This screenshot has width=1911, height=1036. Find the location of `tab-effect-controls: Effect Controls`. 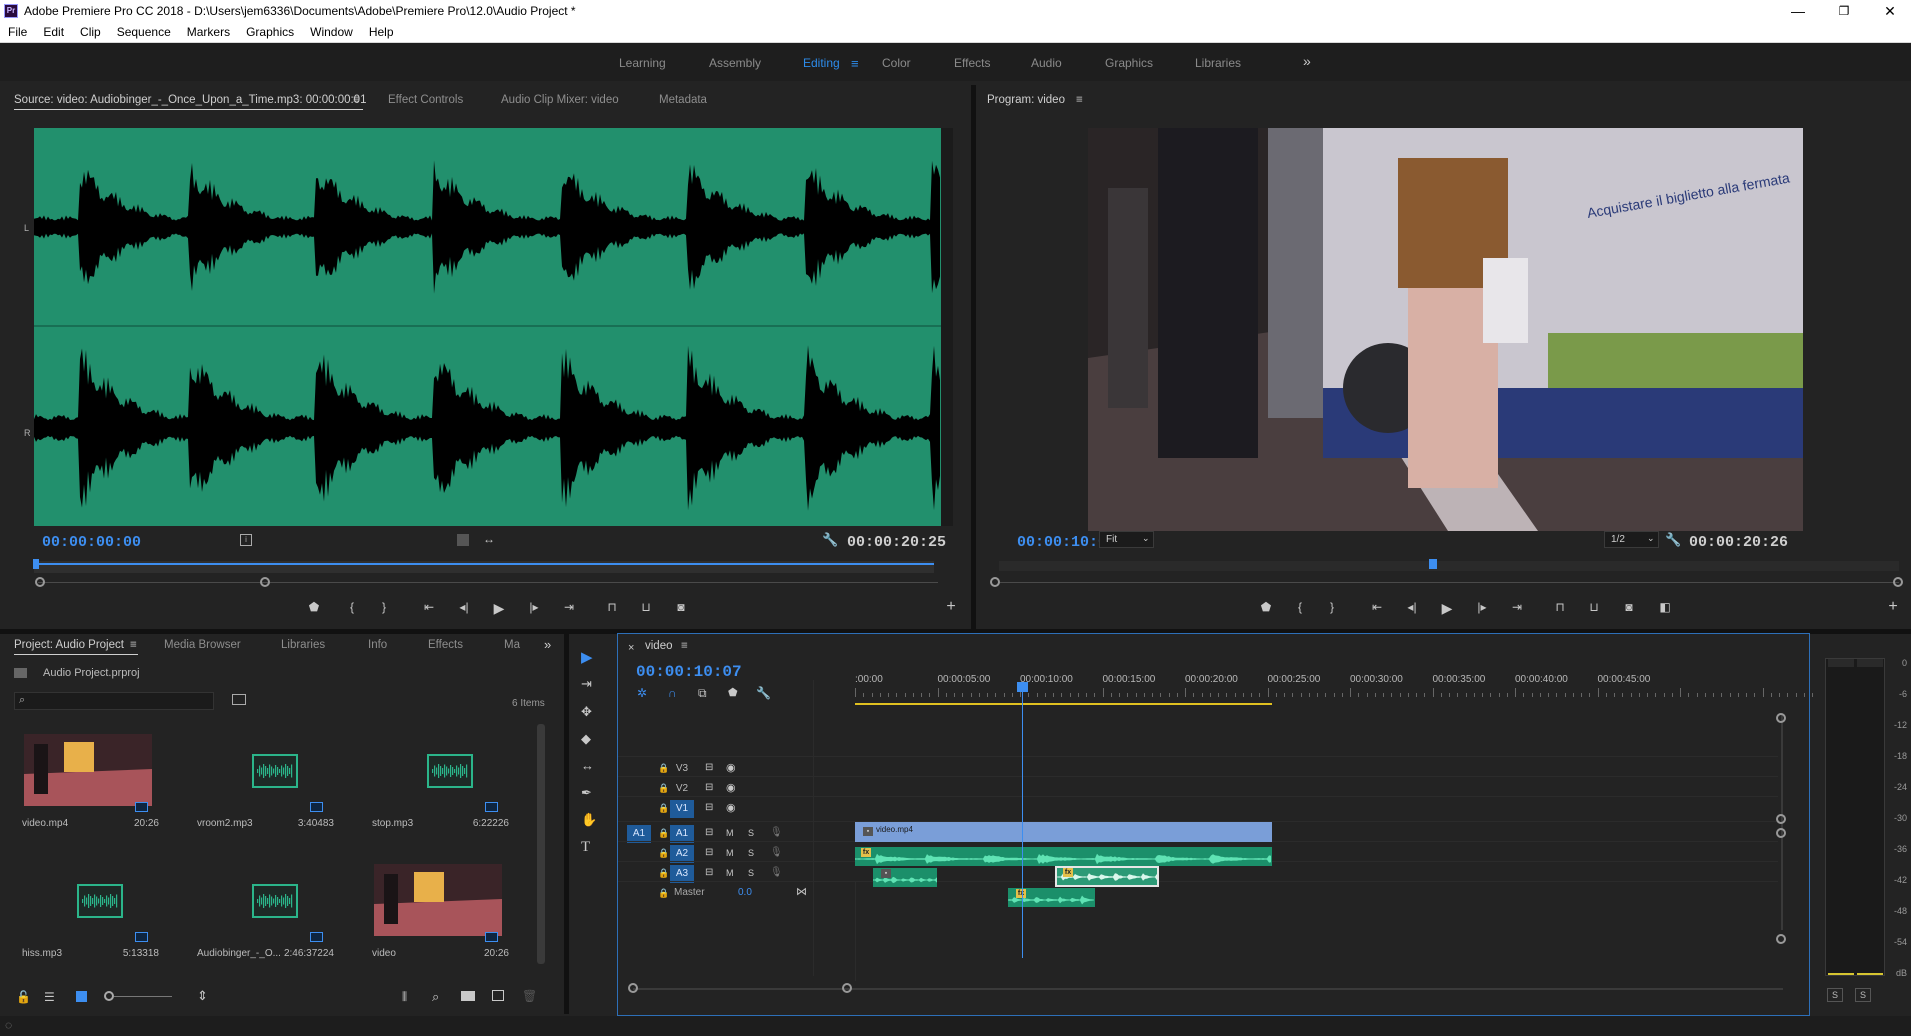

tab-effect-controls: Effect Controls is located at coordinates (425, 100).